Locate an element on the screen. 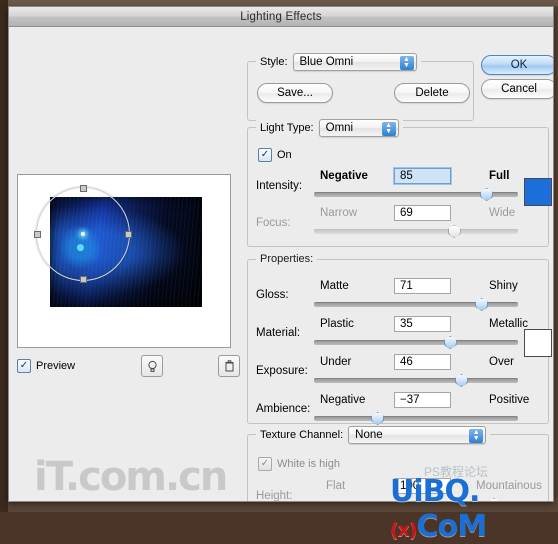 Image resolution: width=558 pixels, height=544 pixels. gloss-slider-knob is located at coordinates (482, 304).